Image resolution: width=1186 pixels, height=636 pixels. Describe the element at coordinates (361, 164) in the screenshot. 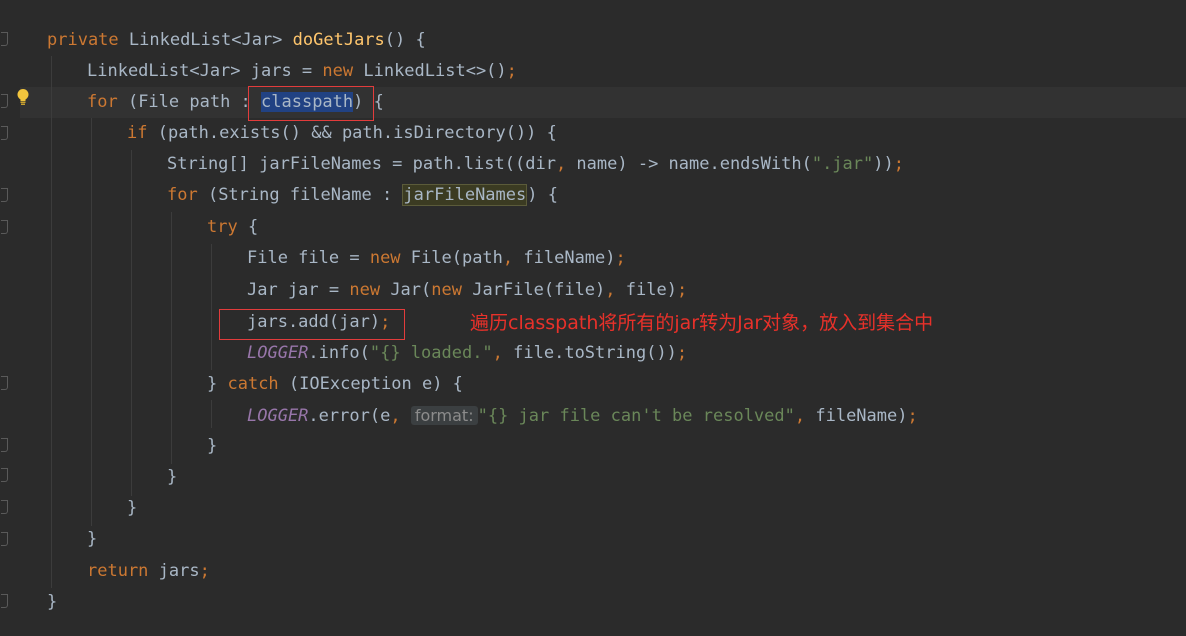

I see `code-text: String[] jarFileNames = path.list((dir` at that location.